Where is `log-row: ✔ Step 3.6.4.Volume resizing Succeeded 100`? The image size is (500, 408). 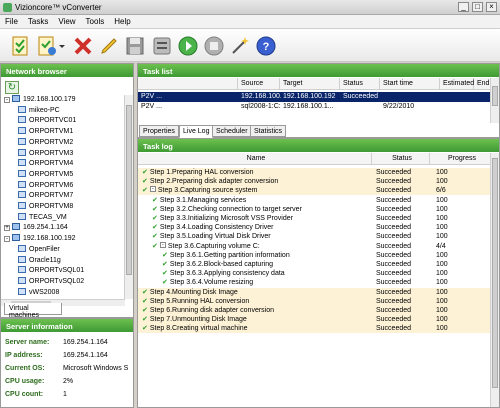 log-row: ✔ Step 3.6.4.Volume resizing Succeeded 100 is located at coordinates (315, 282).